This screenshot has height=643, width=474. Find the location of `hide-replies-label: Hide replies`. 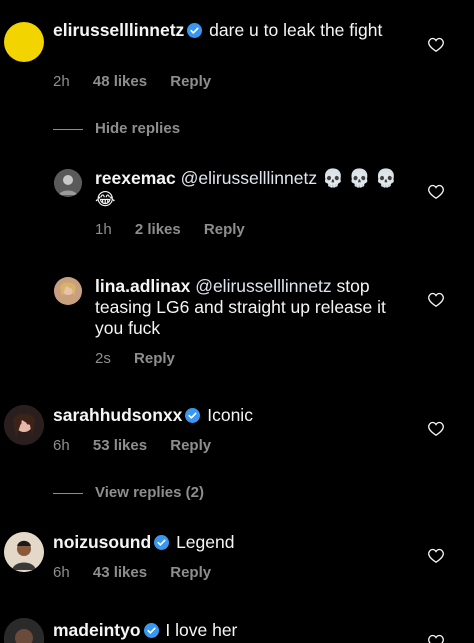

hide-replies-label: Hide replies is located at coordinates (138, 128).